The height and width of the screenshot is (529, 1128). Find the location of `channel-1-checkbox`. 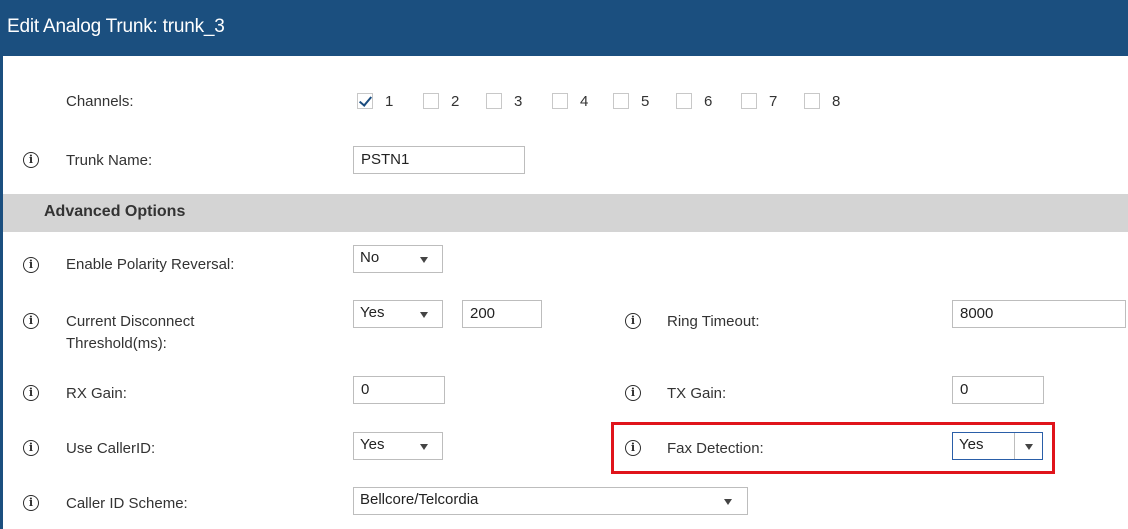

channel-1-checkbox is located at coordinates (365, 101).